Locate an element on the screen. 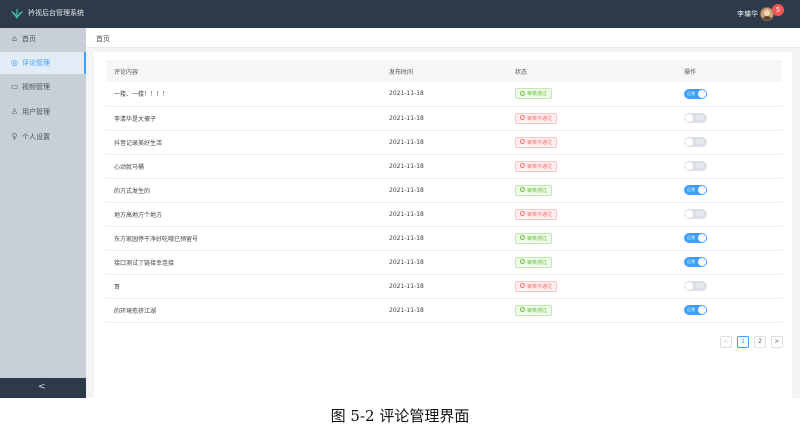 The height and width of the screenshot is (431, 800). pagination-page-1: 1 is located at coordinates (743, 342).